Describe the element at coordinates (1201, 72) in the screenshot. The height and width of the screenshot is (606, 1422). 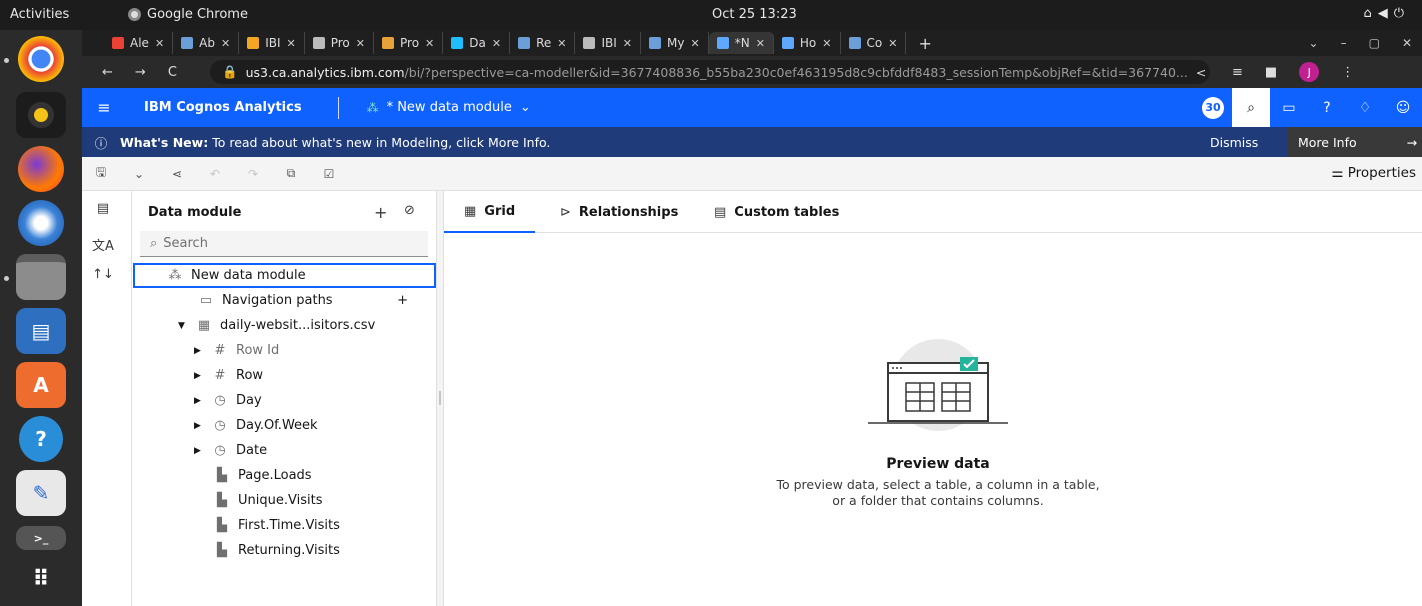
I see `share-icon: <` at that location.